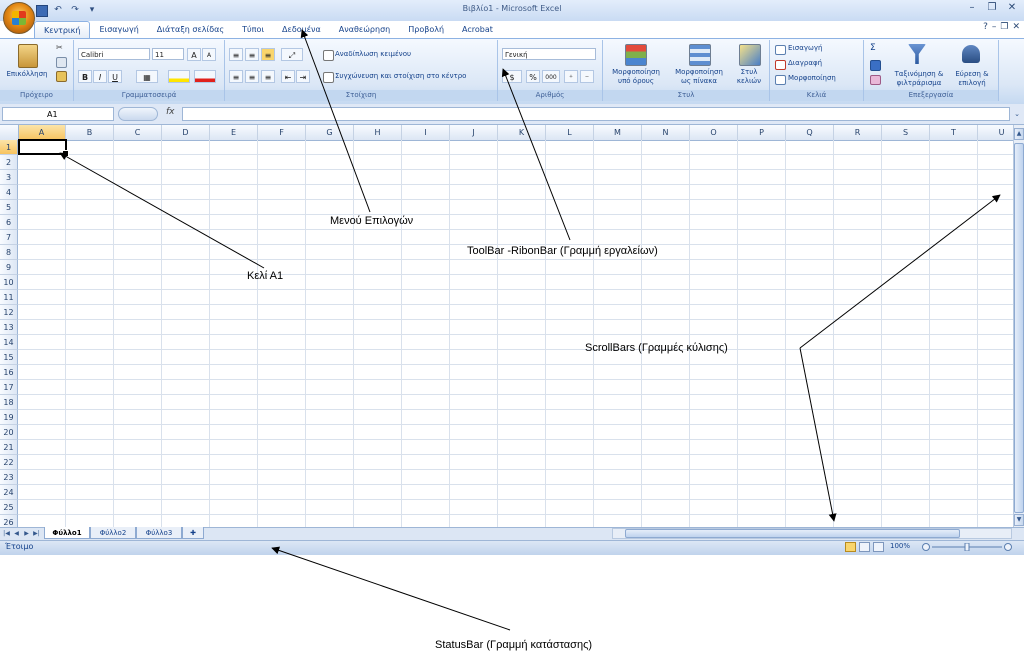 This screenshot has width=1024, height=653. Describe the element at coordinates (400, 76) in the screenshot. I see `merge-center-button: Συγχώνευση και στοίχιση στο κέντρο` at that location.